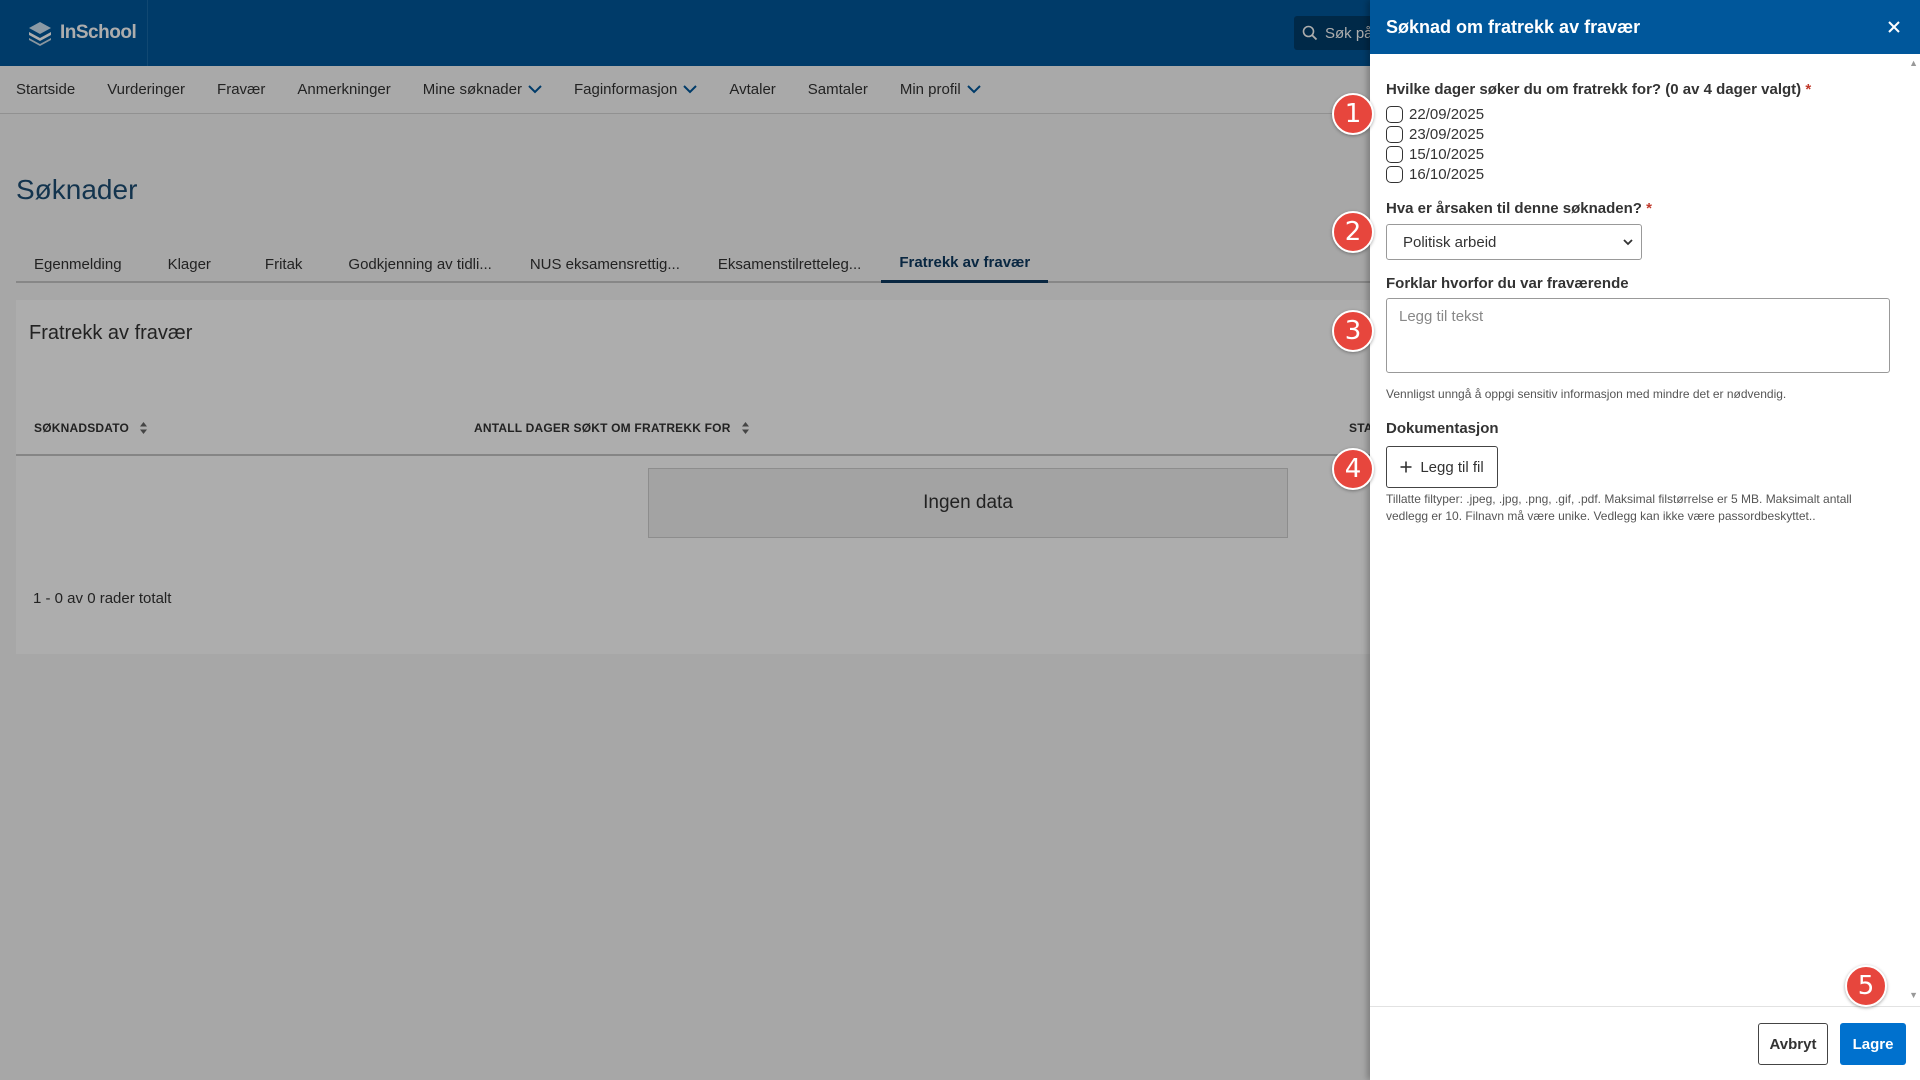  What do you see at coordinates (1450, 242) in the screenshot?
I see `reason-select-value: Politisk arbeid` at bounding box center [1450, 242].